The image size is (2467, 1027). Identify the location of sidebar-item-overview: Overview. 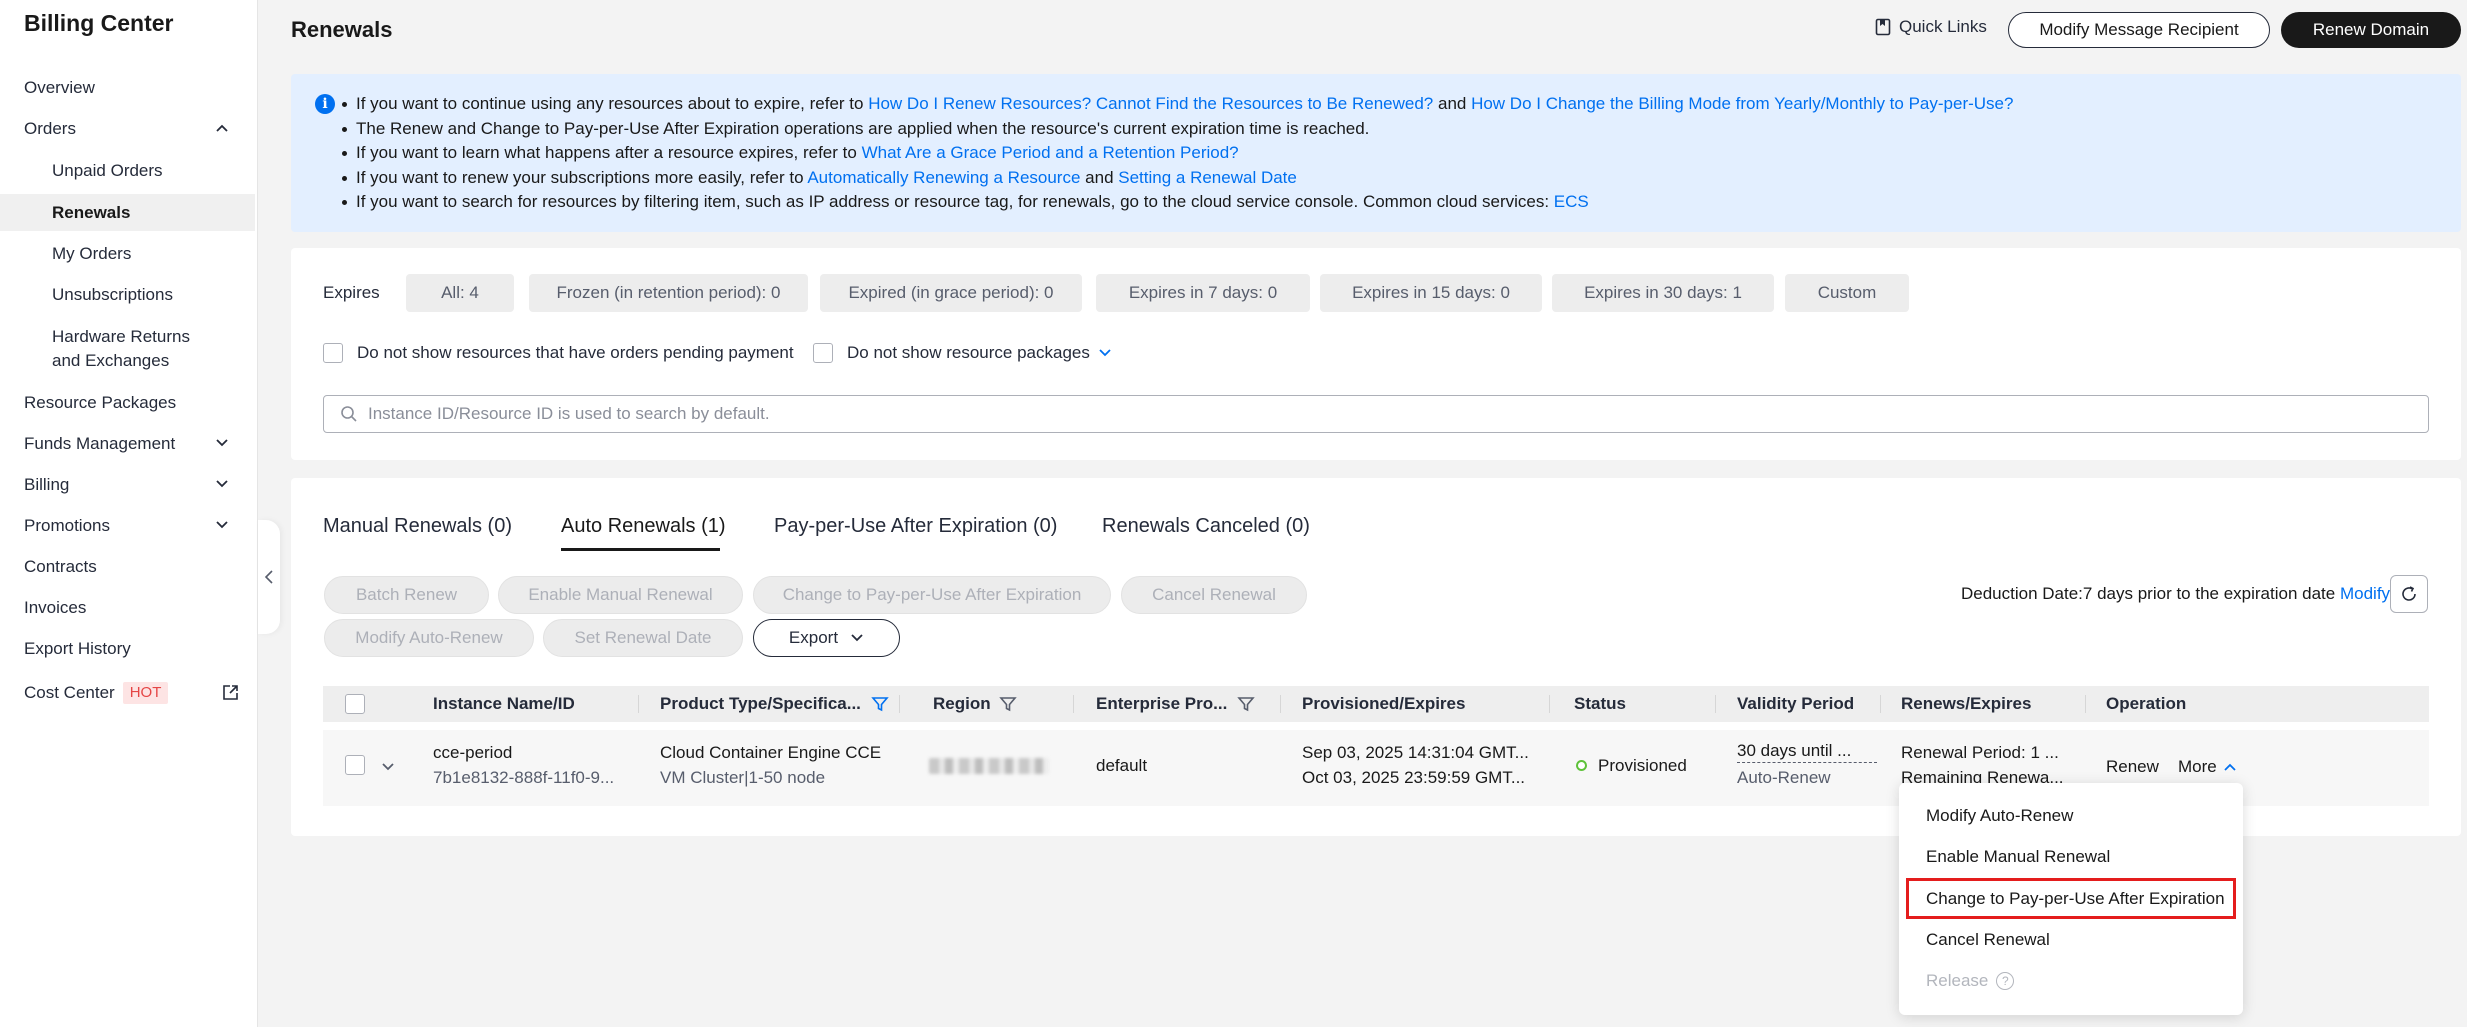
(127, 87).